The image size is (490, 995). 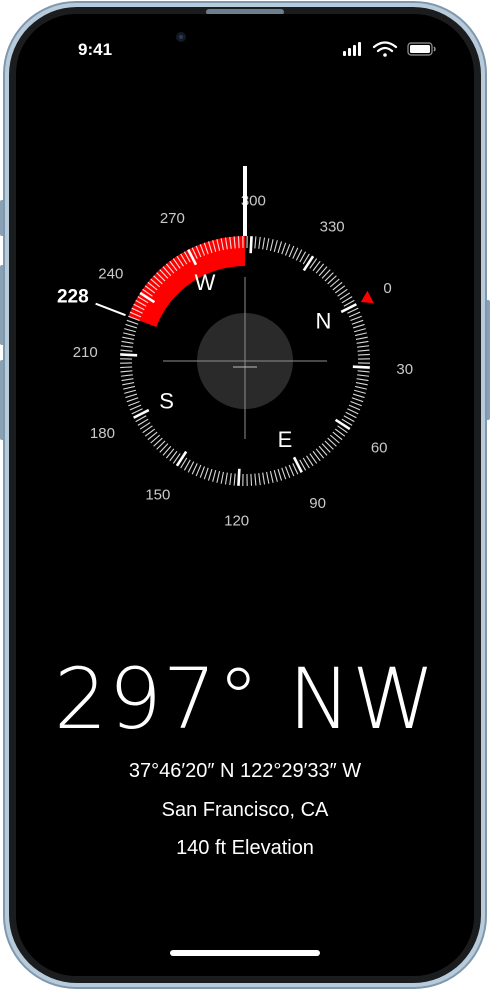 I want to click on home-indicator, so click(x=245, y=953).